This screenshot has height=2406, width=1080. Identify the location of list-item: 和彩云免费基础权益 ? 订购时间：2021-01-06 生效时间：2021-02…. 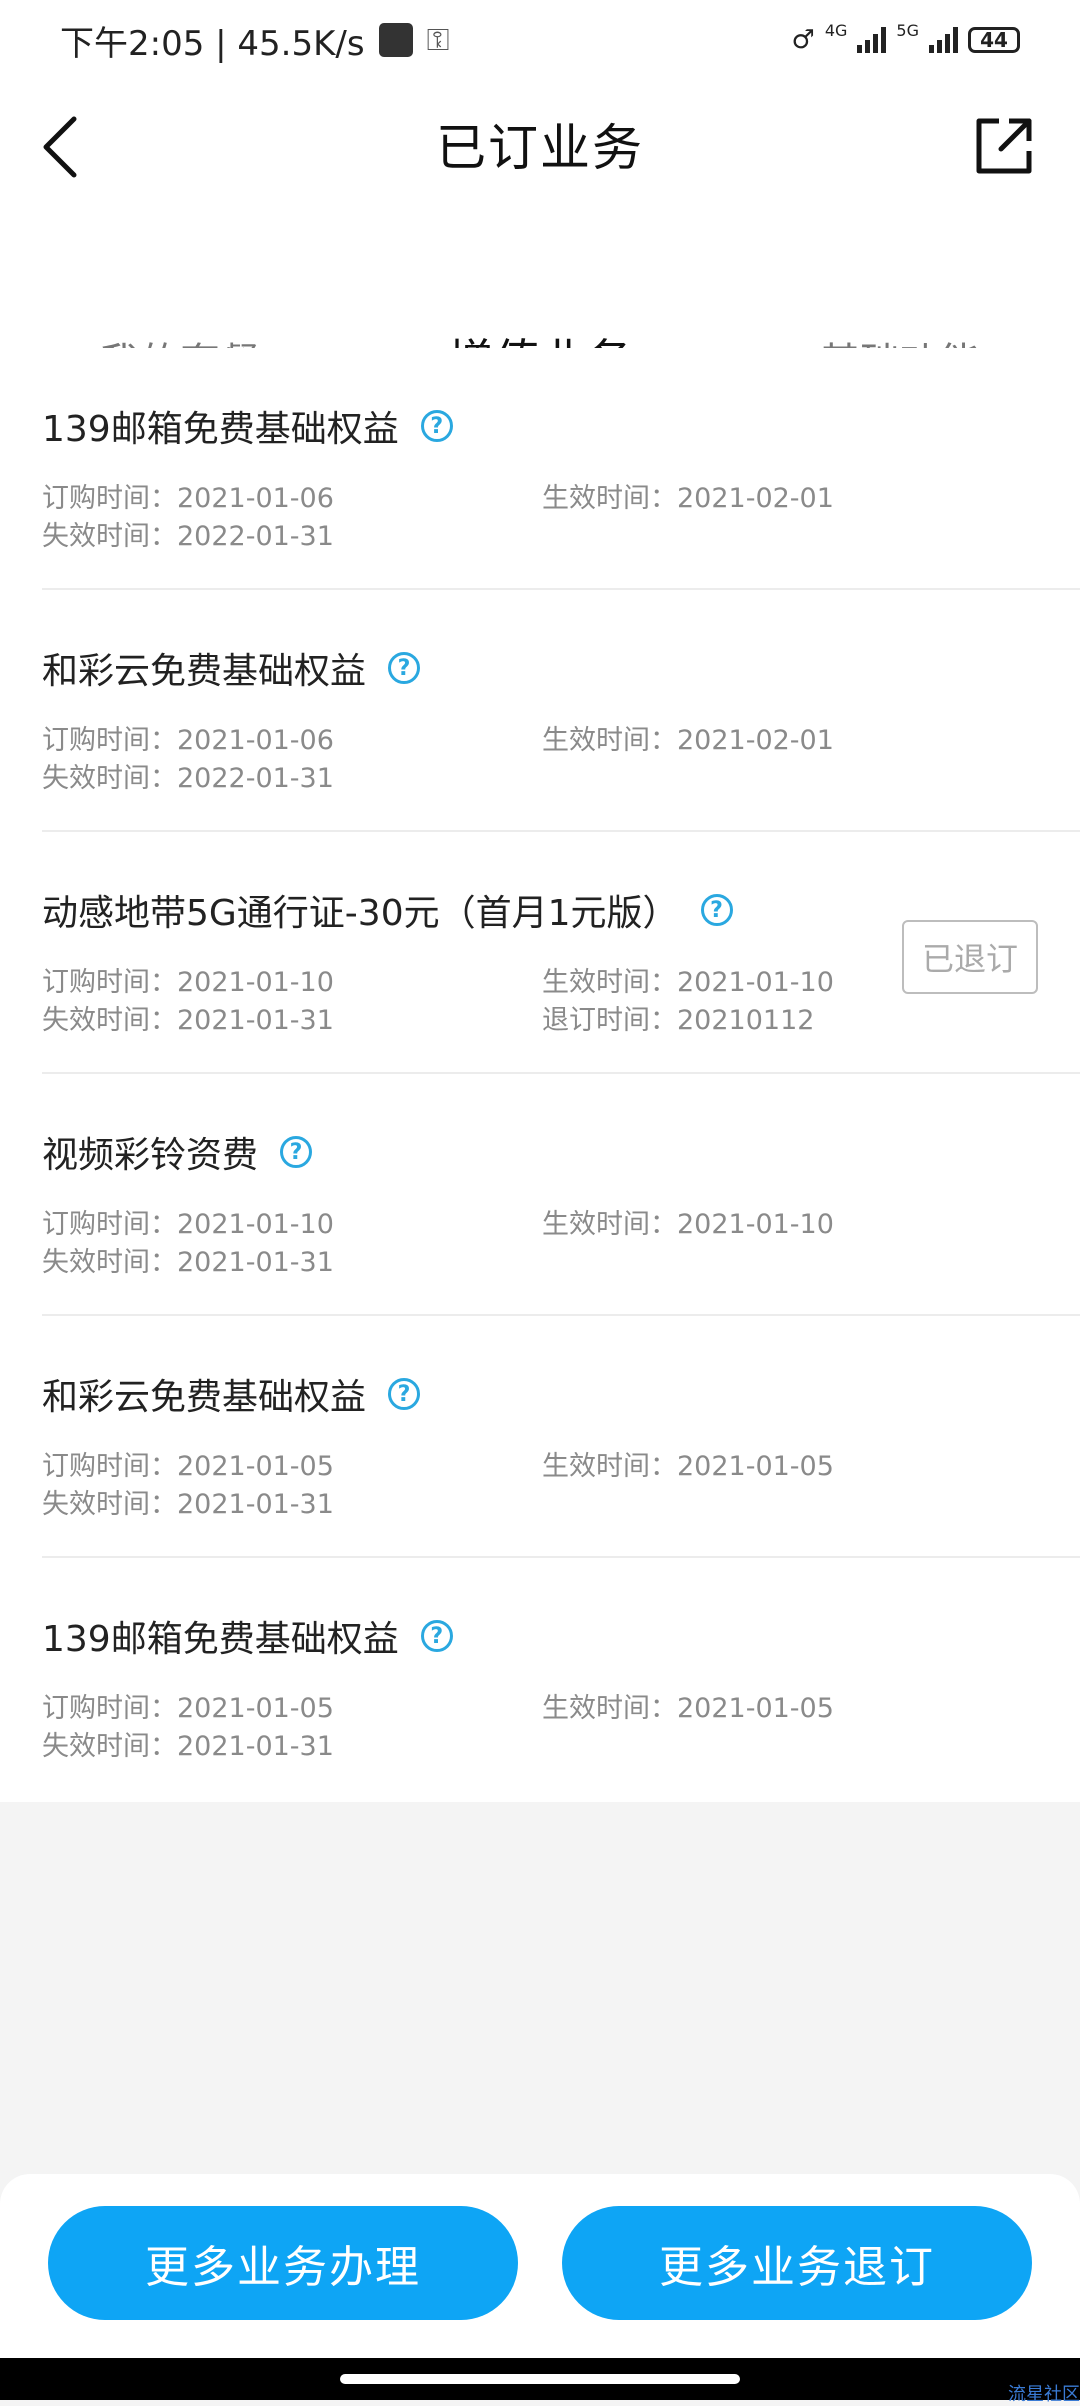
(561, 711).